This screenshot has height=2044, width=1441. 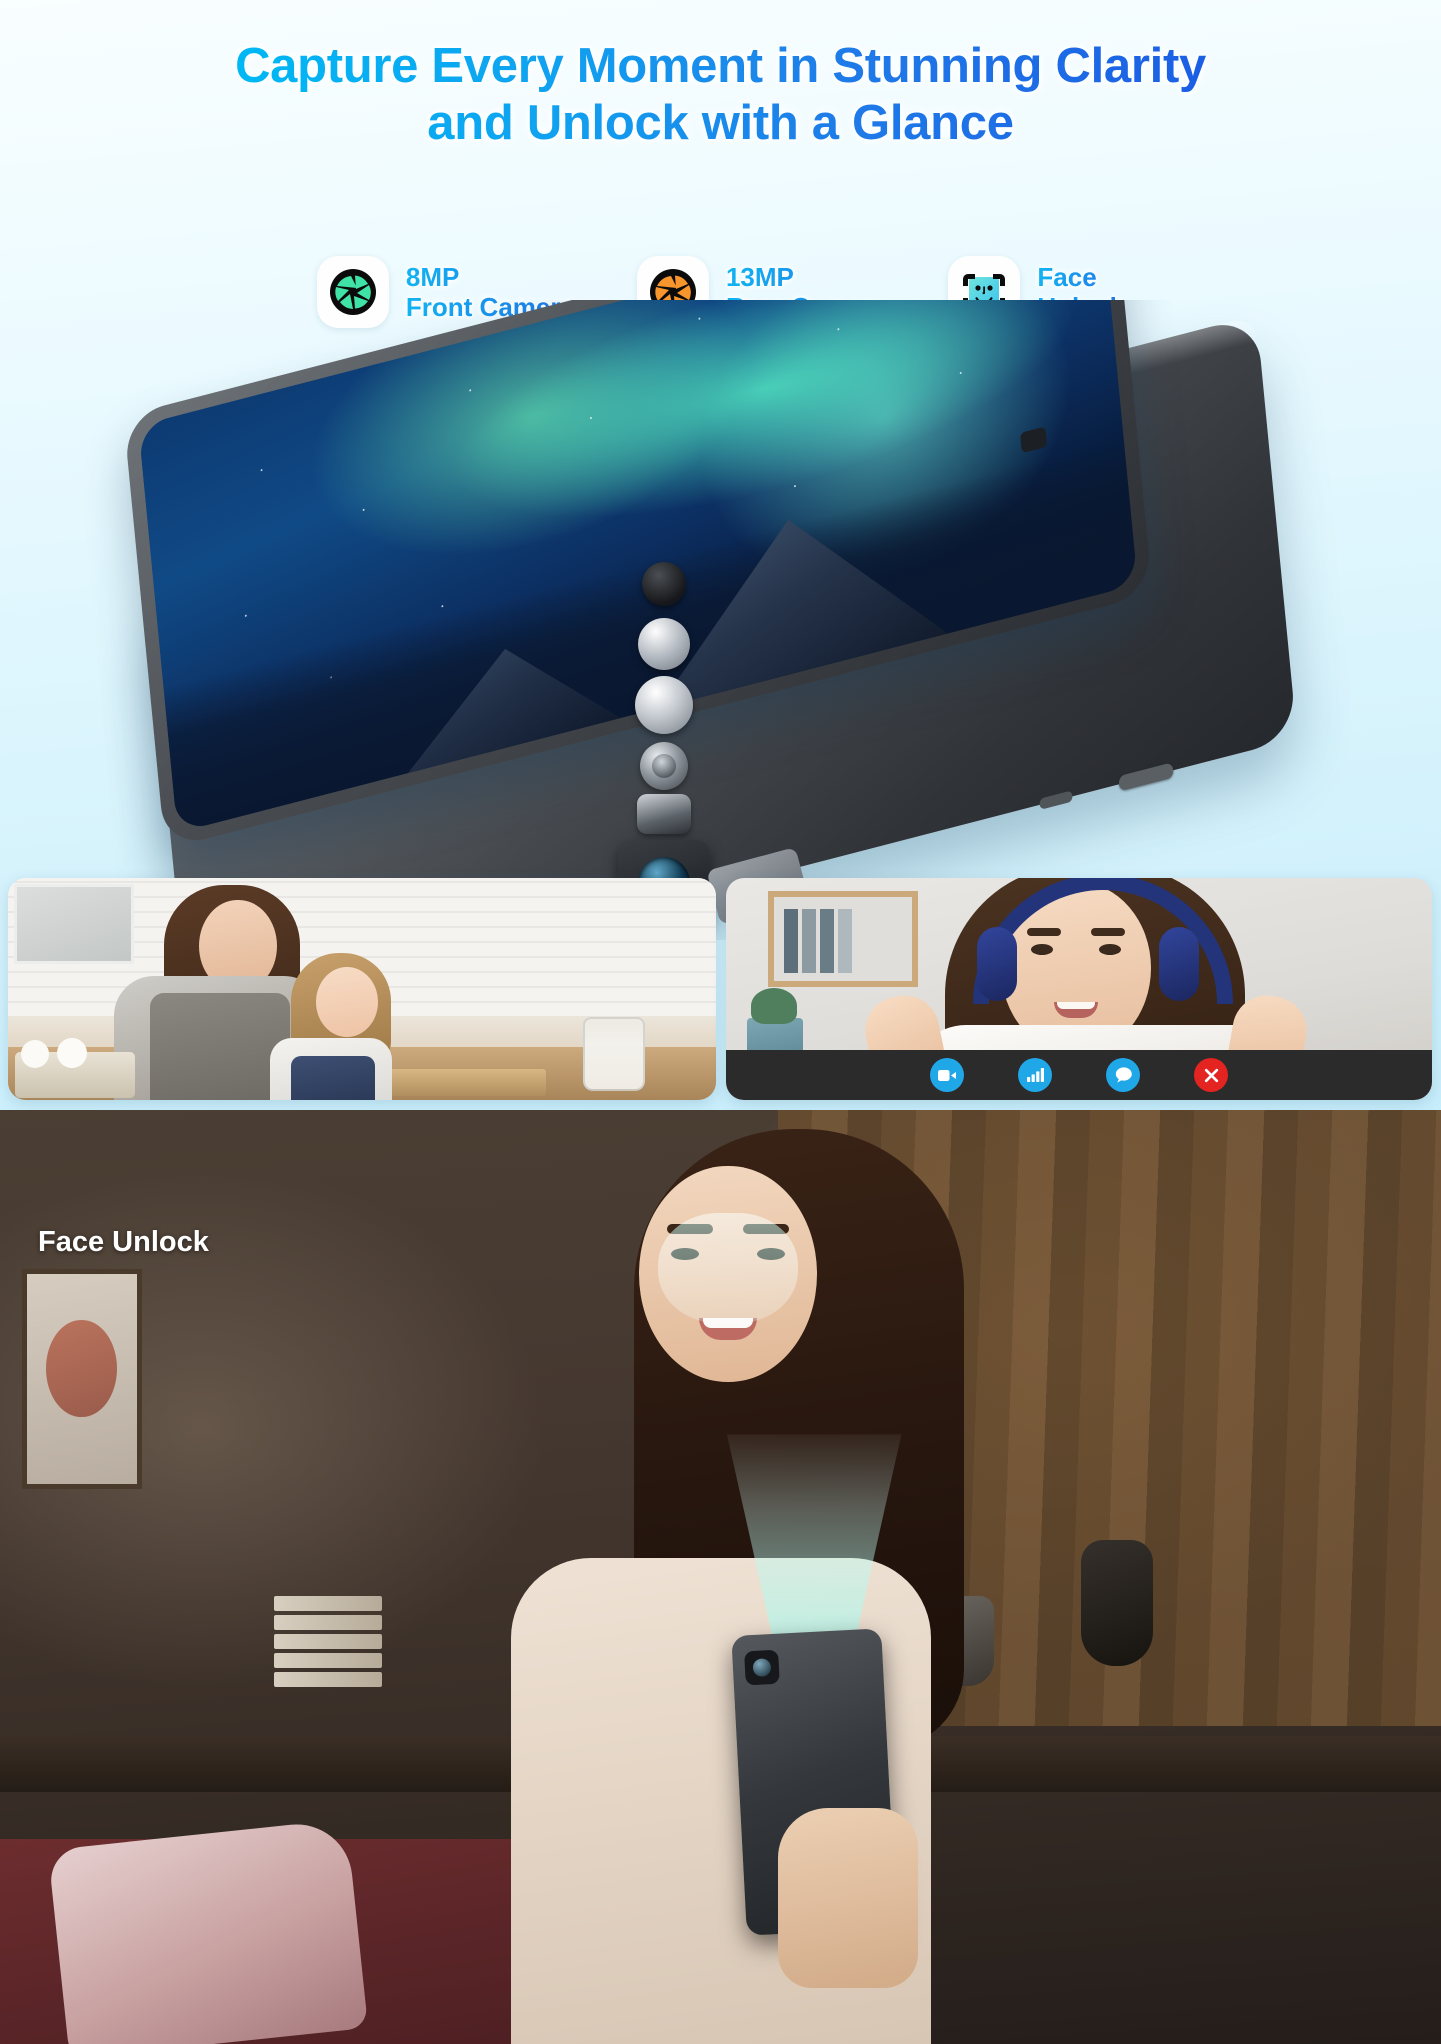 I want to click on headline-line-2: and Unlock with a Glance, so click(x=720, y=122).